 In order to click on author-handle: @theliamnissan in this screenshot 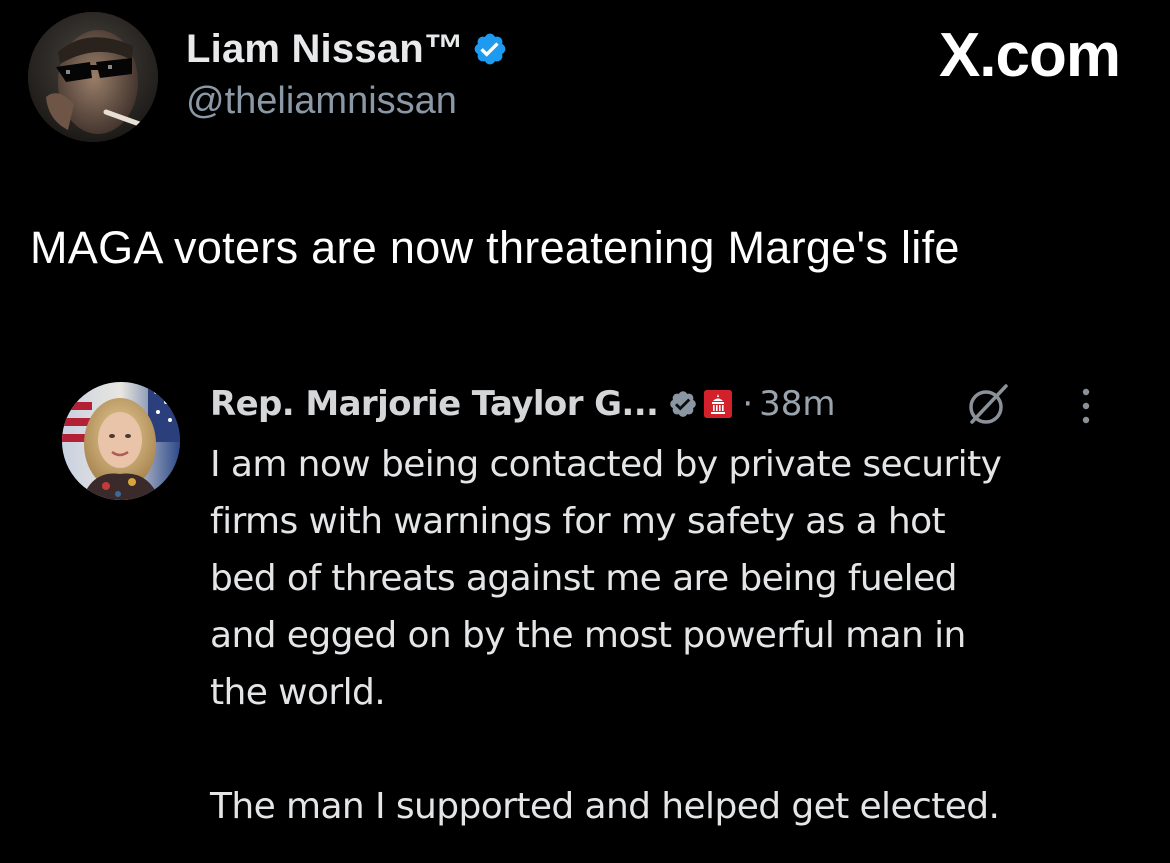, I will do `click(321, 101)`.